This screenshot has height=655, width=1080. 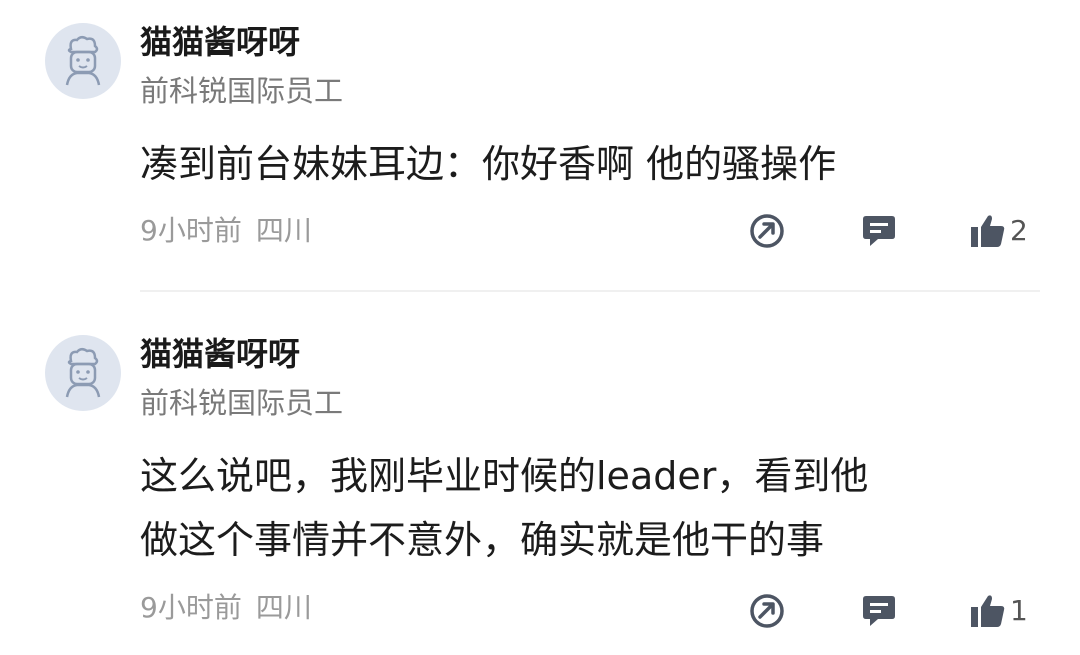 What do you see at coordinates (482, 540) in the screenshot?
I see `comment-text-line: 做这个事情并不意外，确实就是他干的事` at bounding box center [482, 540].